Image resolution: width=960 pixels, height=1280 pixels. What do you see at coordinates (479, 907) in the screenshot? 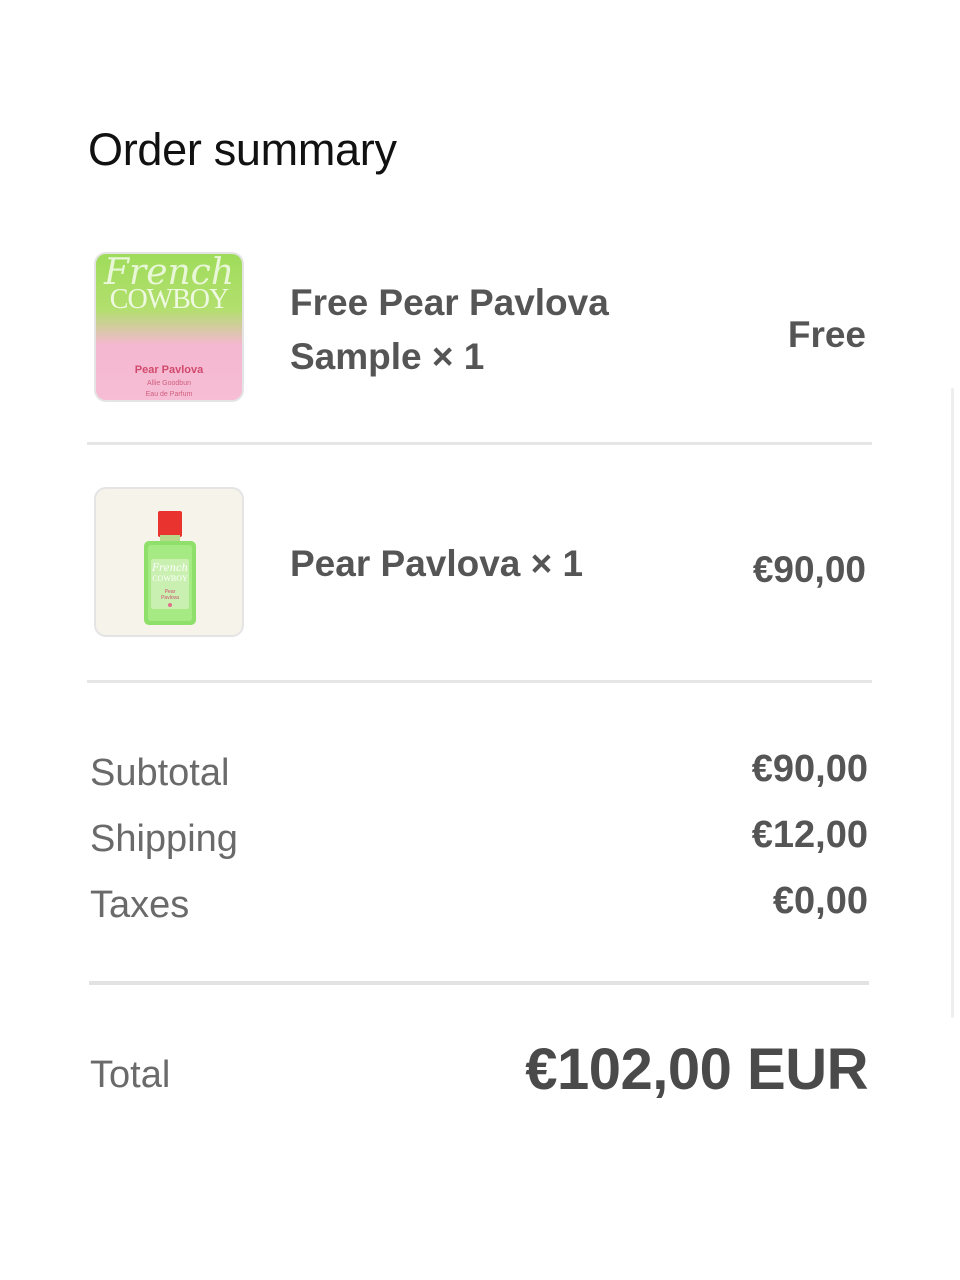
I see `taxes-row: Taxes €0,00` at bounding box center [479, 907].